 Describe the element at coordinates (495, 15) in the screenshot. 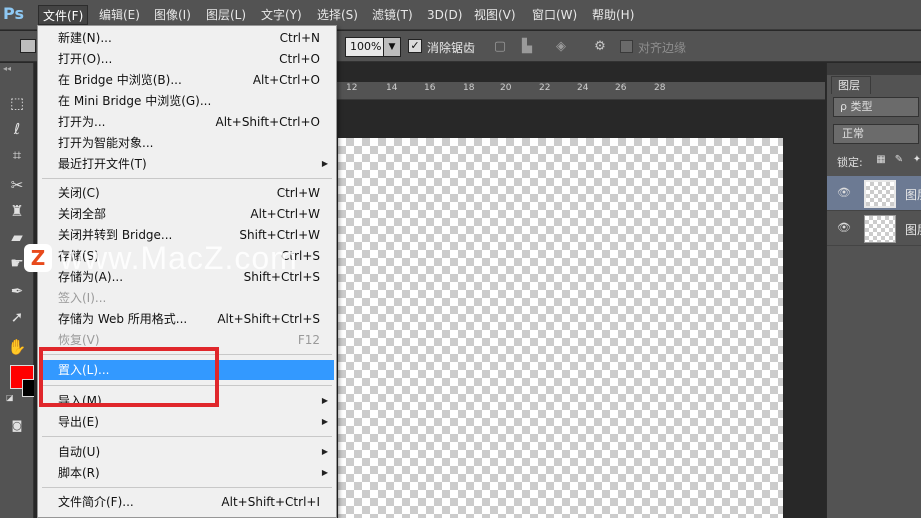

I see `menu-view: 视图(V)` at that location.